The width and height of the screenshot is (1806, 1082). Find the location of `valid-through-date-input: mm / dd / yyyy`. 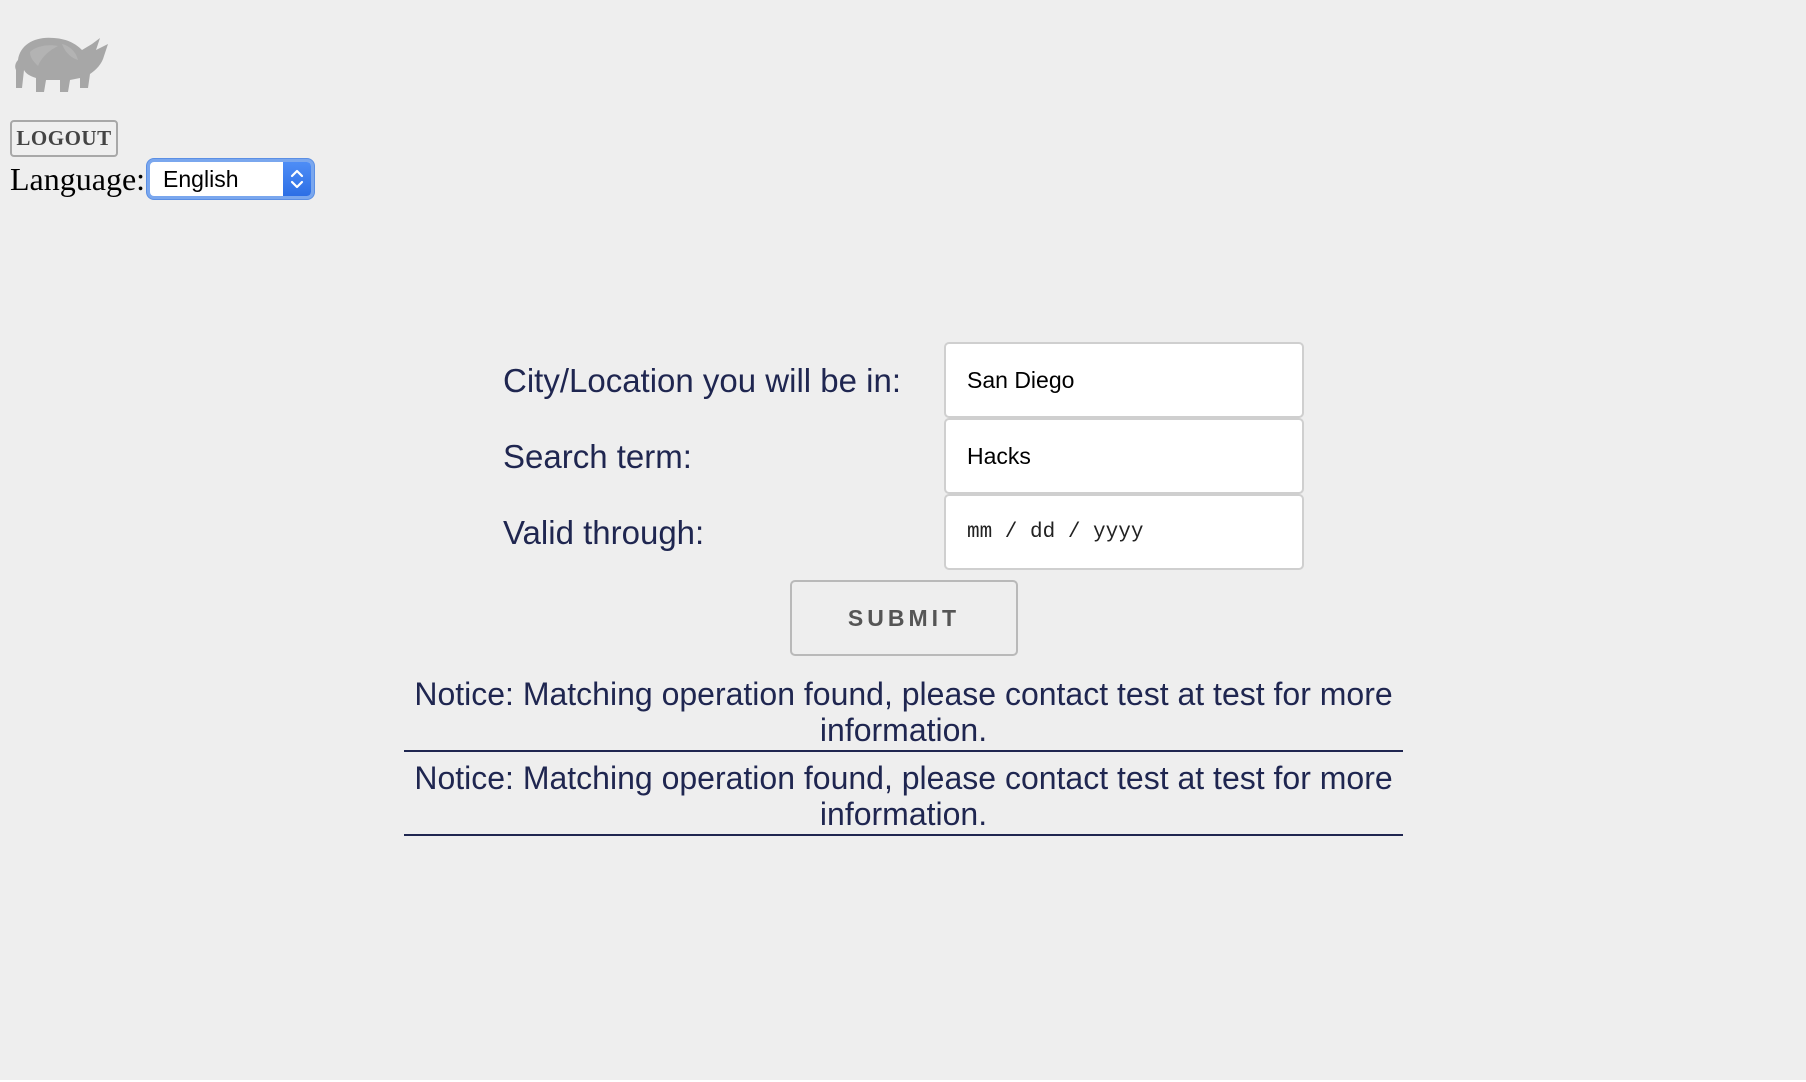

valid-through-date-input: mm / dd / yyyy is located at coordinates (1124, 532).